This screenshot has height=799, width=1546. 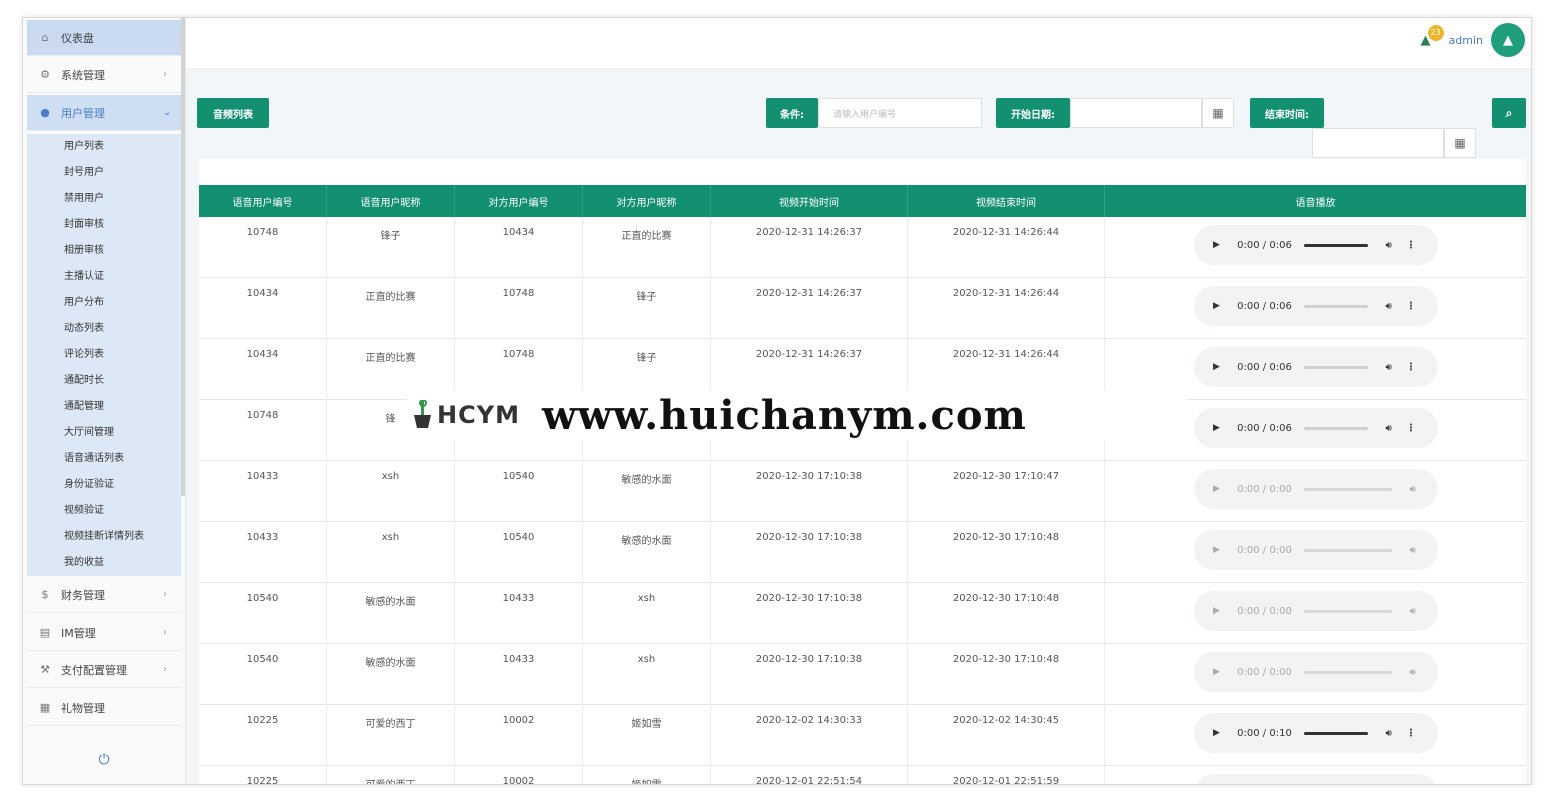 I want to click on table-cell: 姬如雪, so click(x=647, y=735).